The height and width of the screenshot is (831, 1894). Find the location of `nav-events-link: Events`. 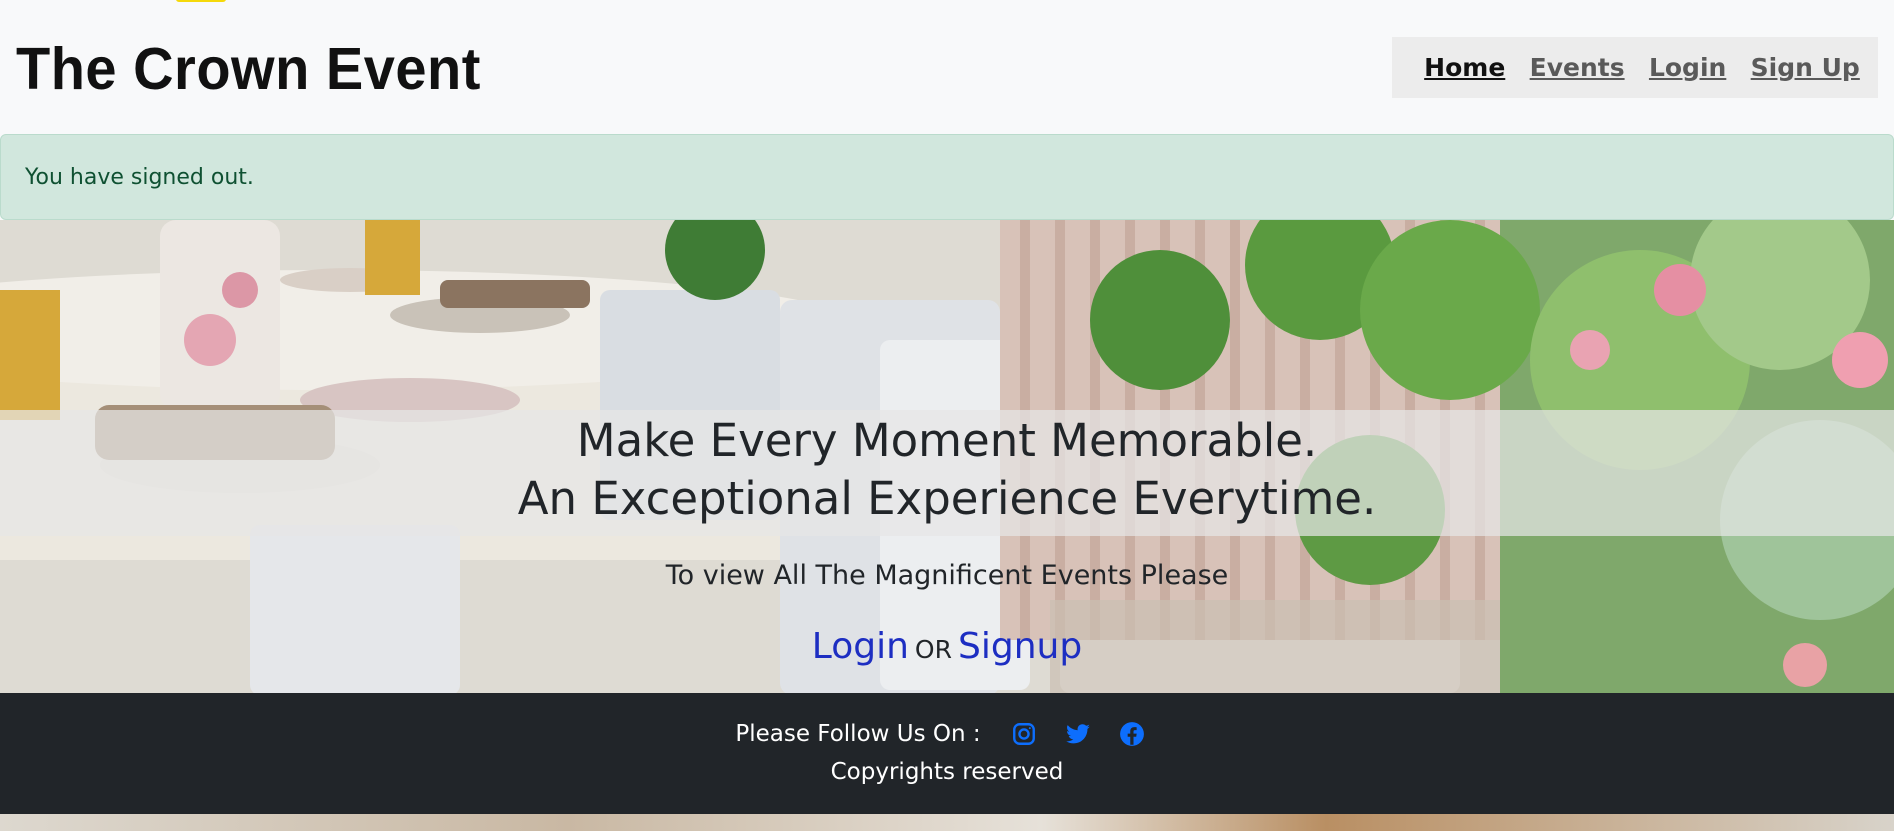

nav-events-link: Events is located at coordinates (1577, 67).